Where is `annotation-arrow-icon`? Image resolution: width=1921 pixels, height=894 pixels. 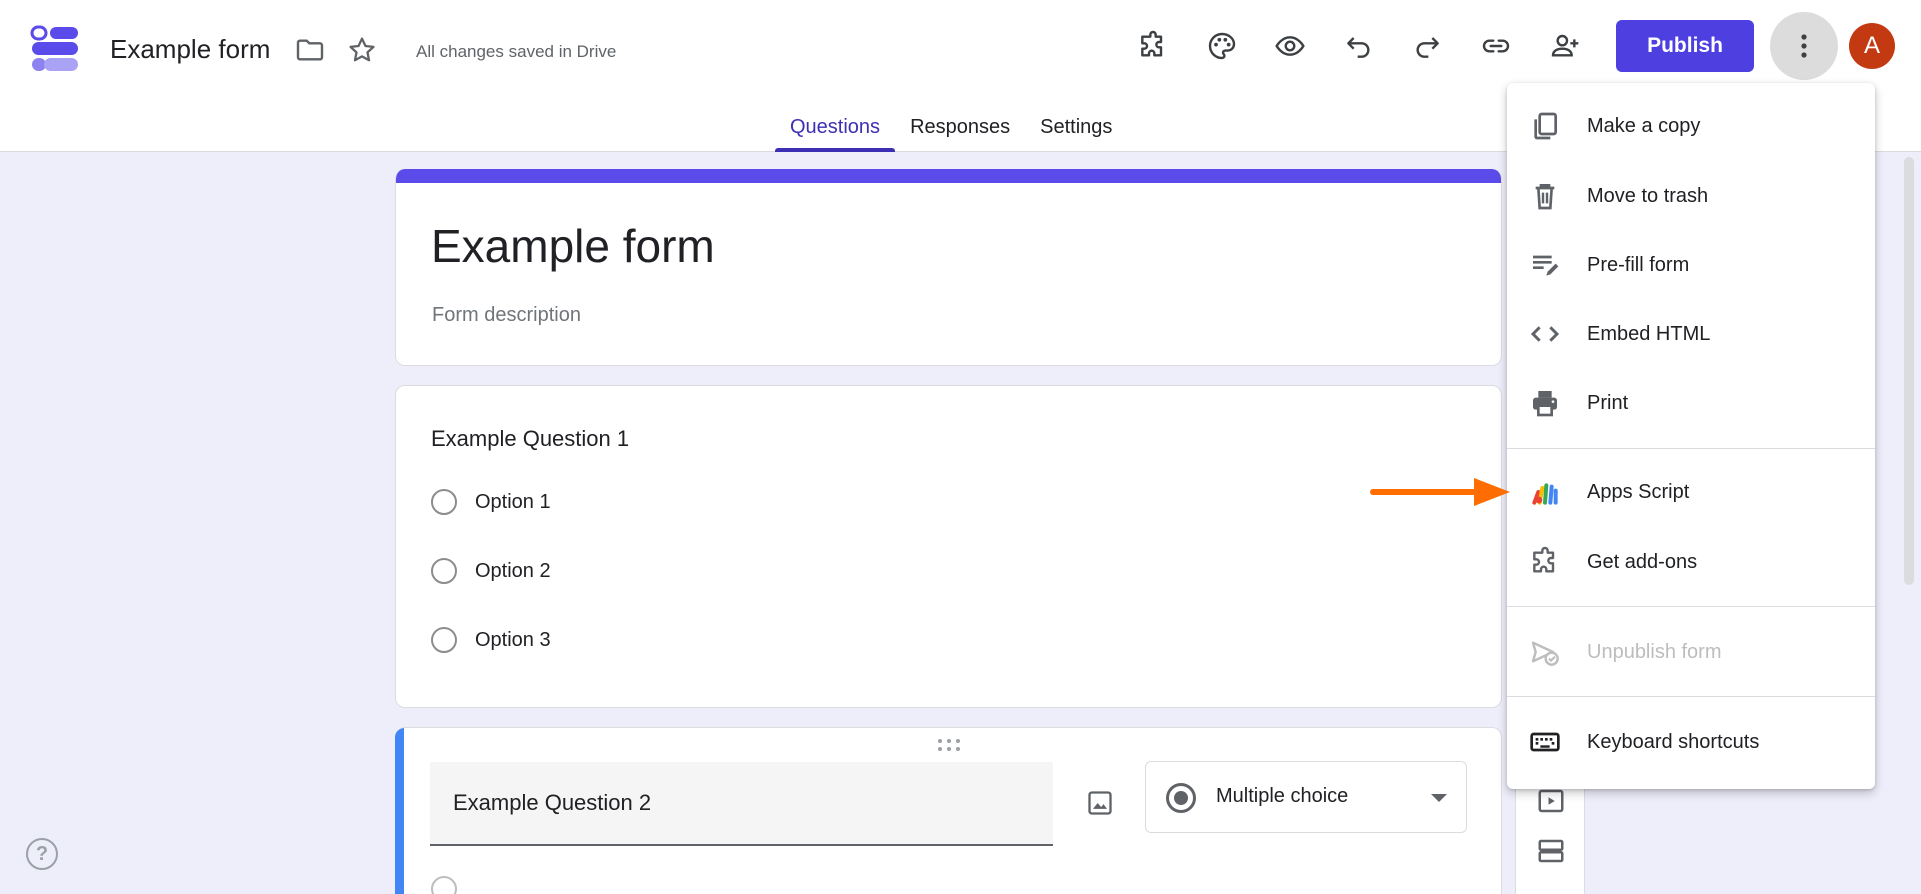
annotation-arrow-icon is located at coordinates (1440, 492).